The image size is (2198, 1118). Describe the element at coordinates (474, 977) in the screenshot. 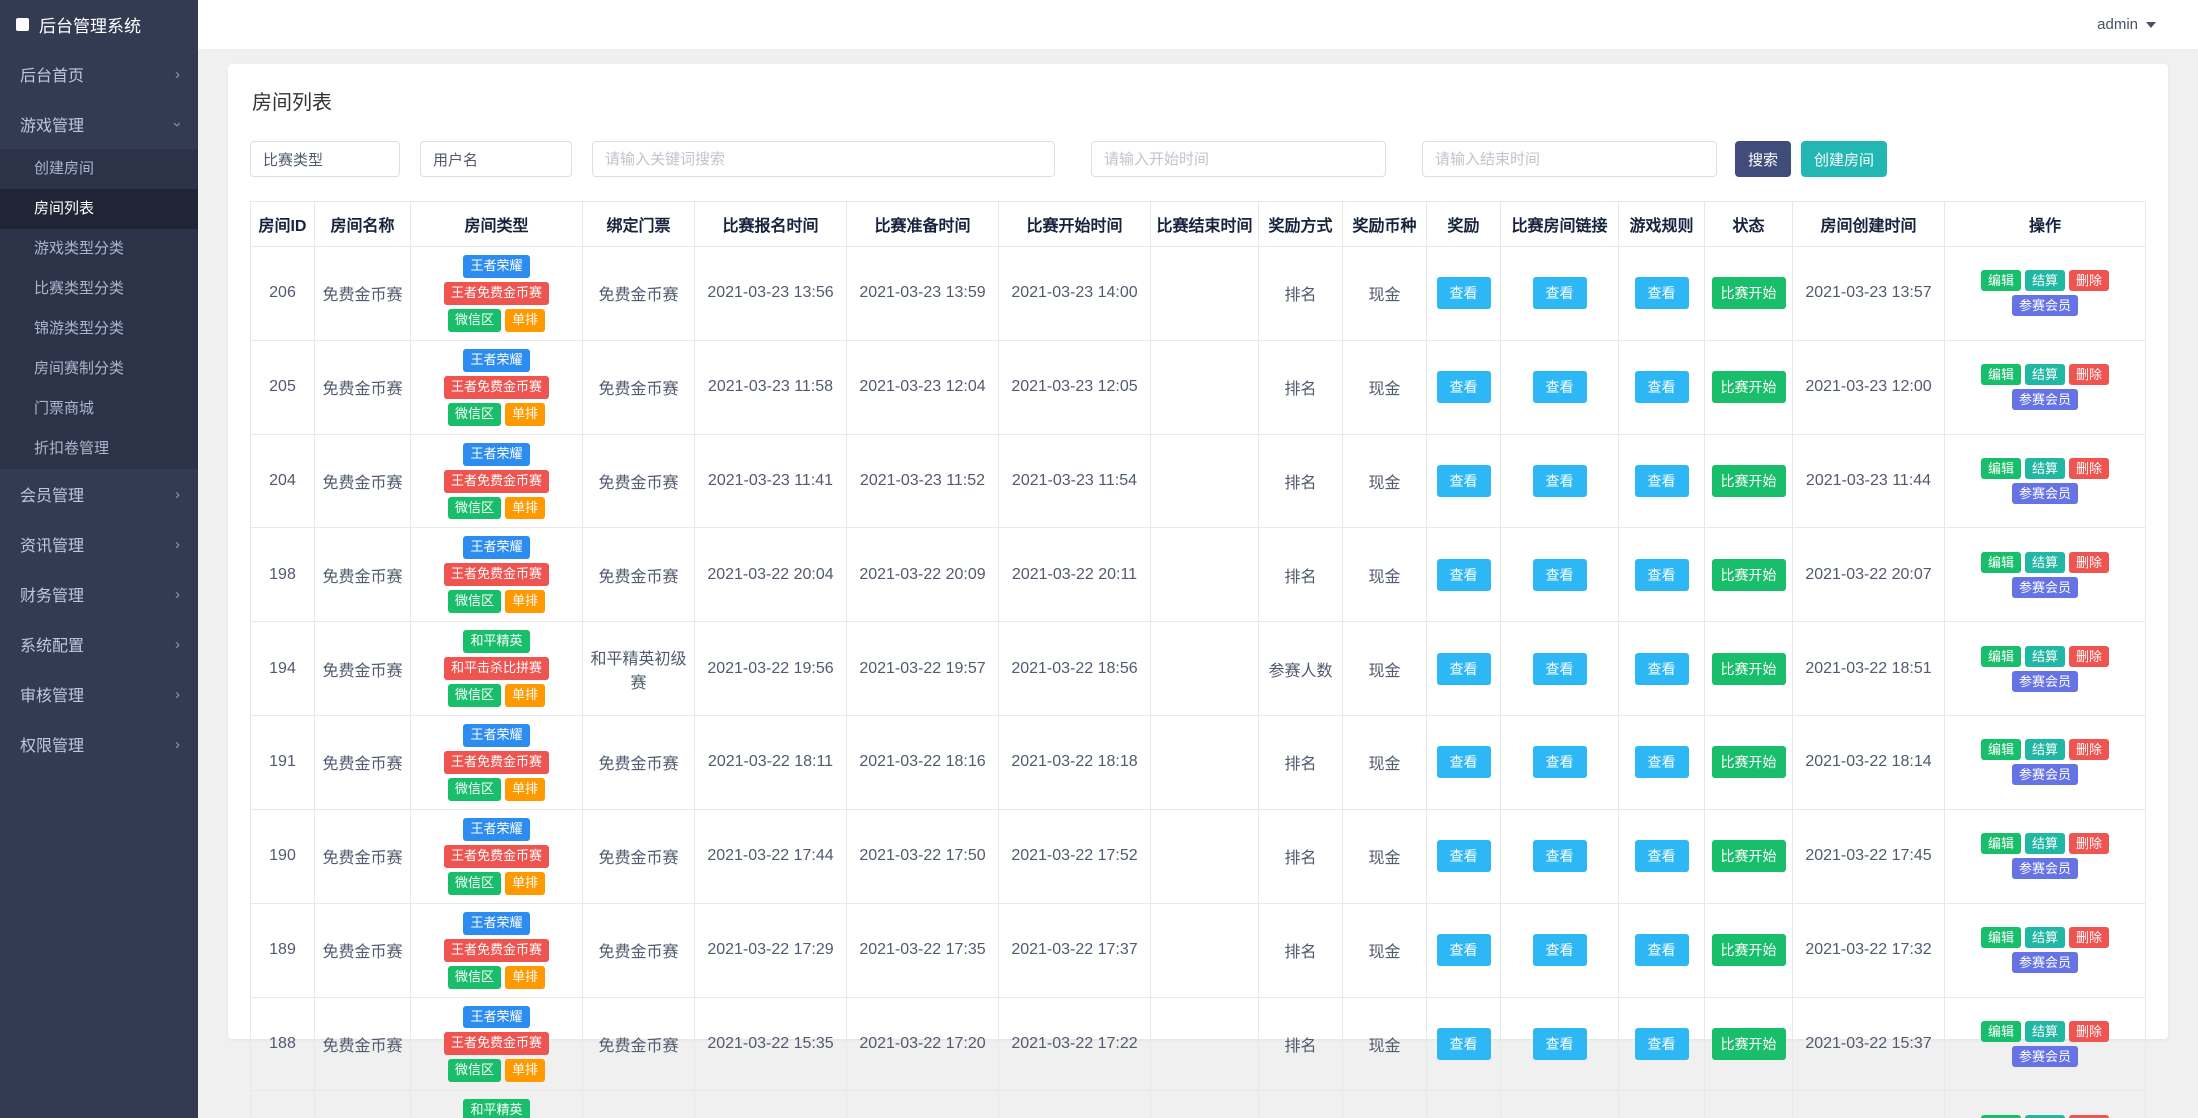

I see `room-type-tag: 微信区` at that location.